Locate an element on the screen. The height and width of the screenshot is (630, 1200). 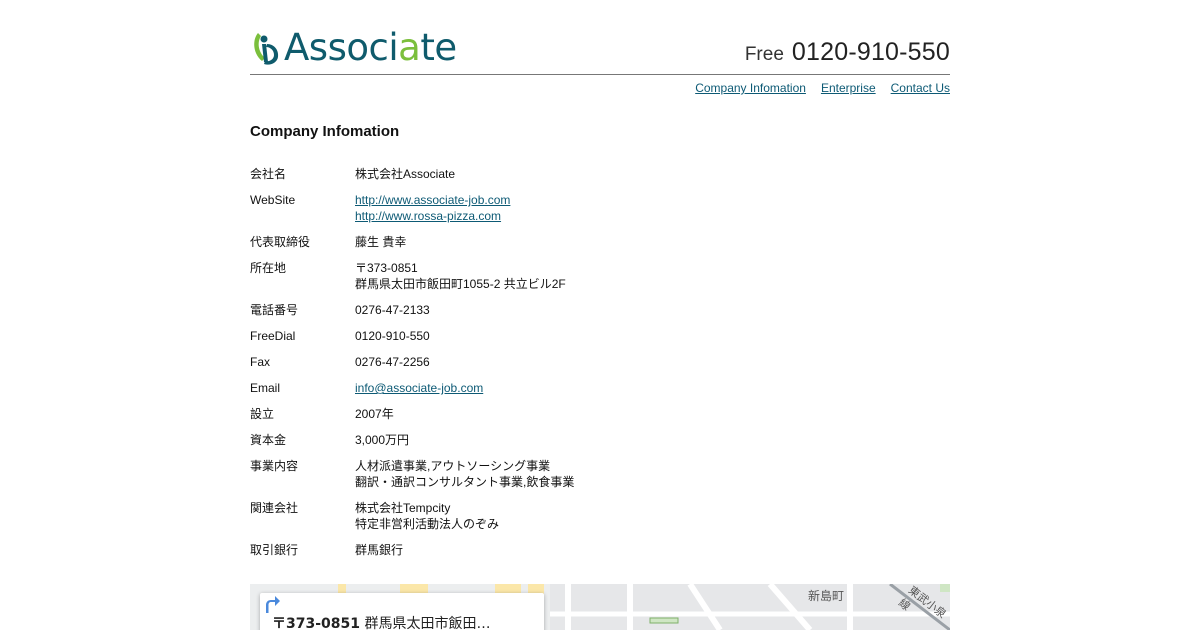
info-value-related-1: 株式会社Tempcity is located at coordinates (403, 508).